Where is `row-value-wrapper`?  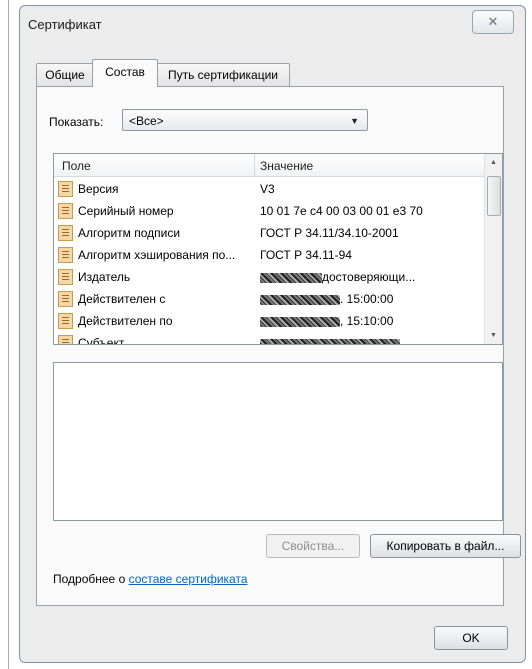 row-value-wrapper is located at coordinates (330, 340).